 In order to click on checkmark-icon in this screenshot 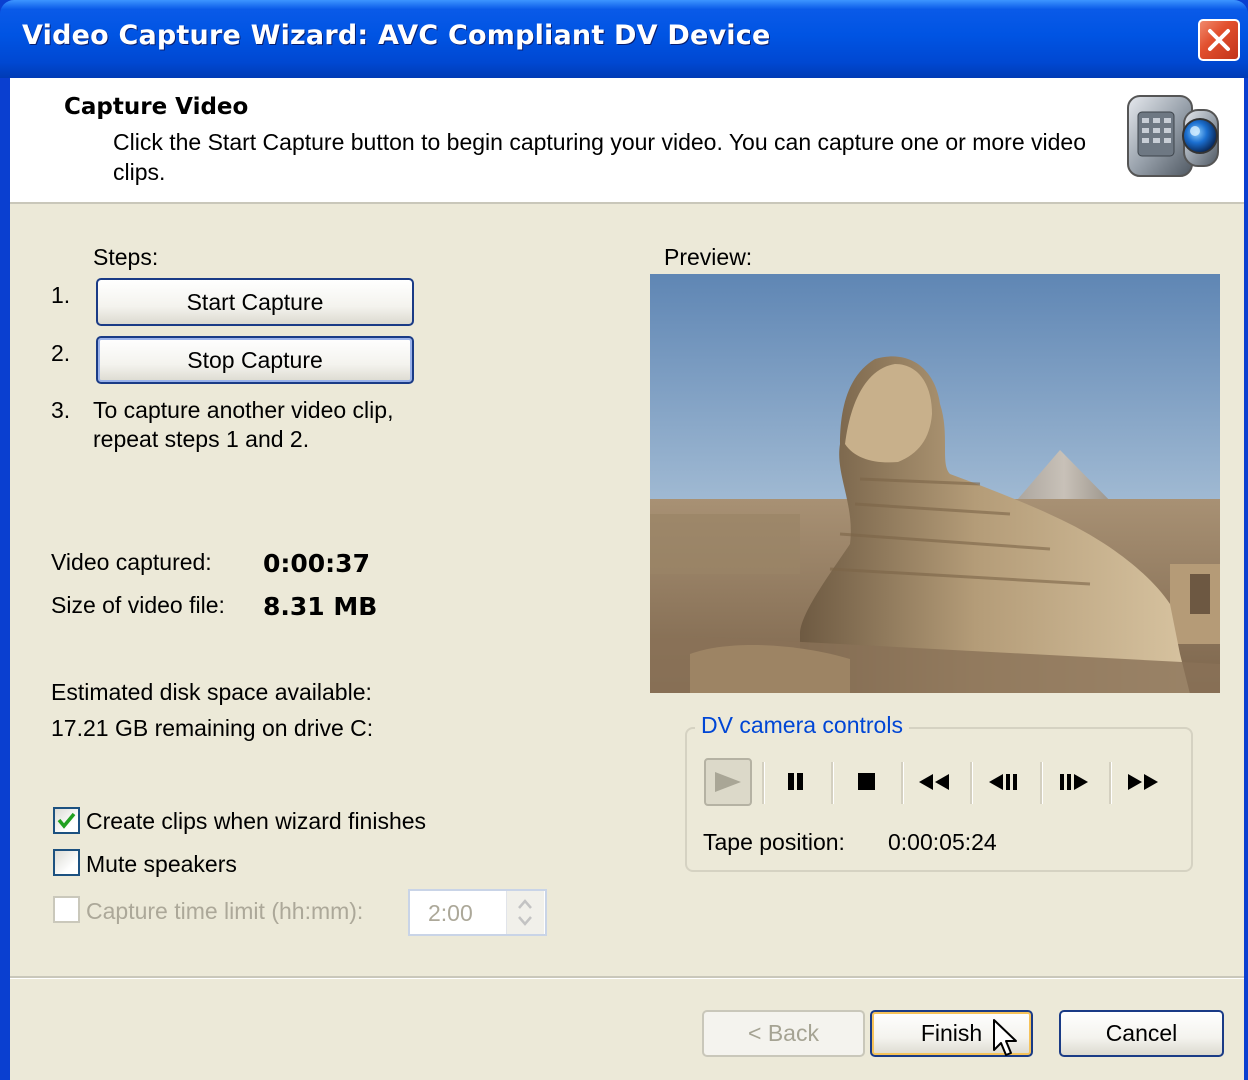, I will do `click(66, 820)`.